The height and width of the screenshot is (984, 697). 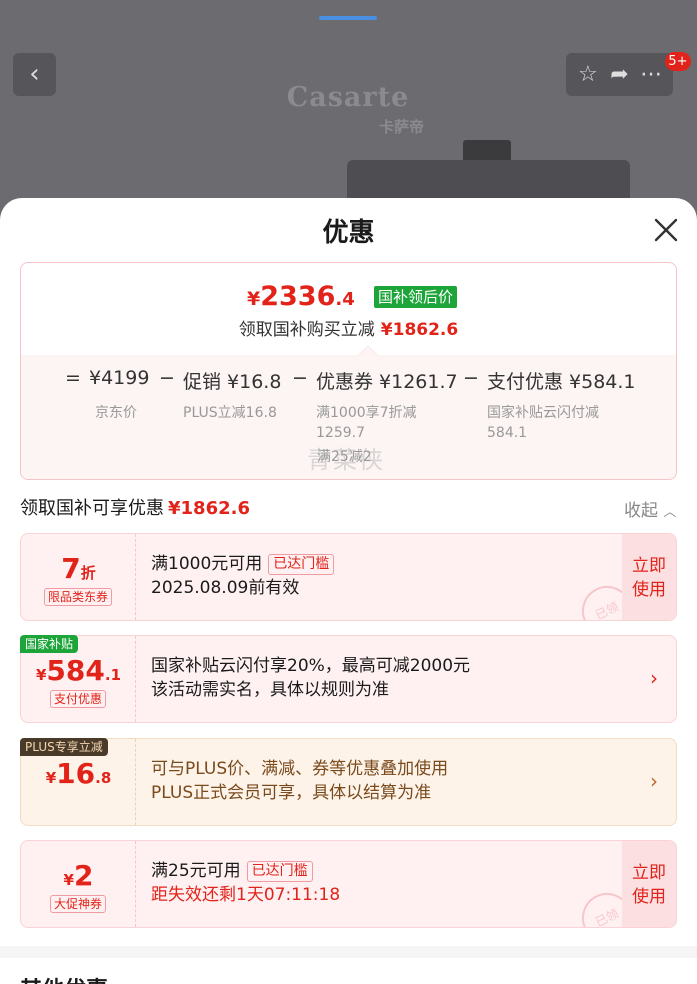 I want to click on subsidy-price-tag: 国补领后价, so click(x=416, y=297).